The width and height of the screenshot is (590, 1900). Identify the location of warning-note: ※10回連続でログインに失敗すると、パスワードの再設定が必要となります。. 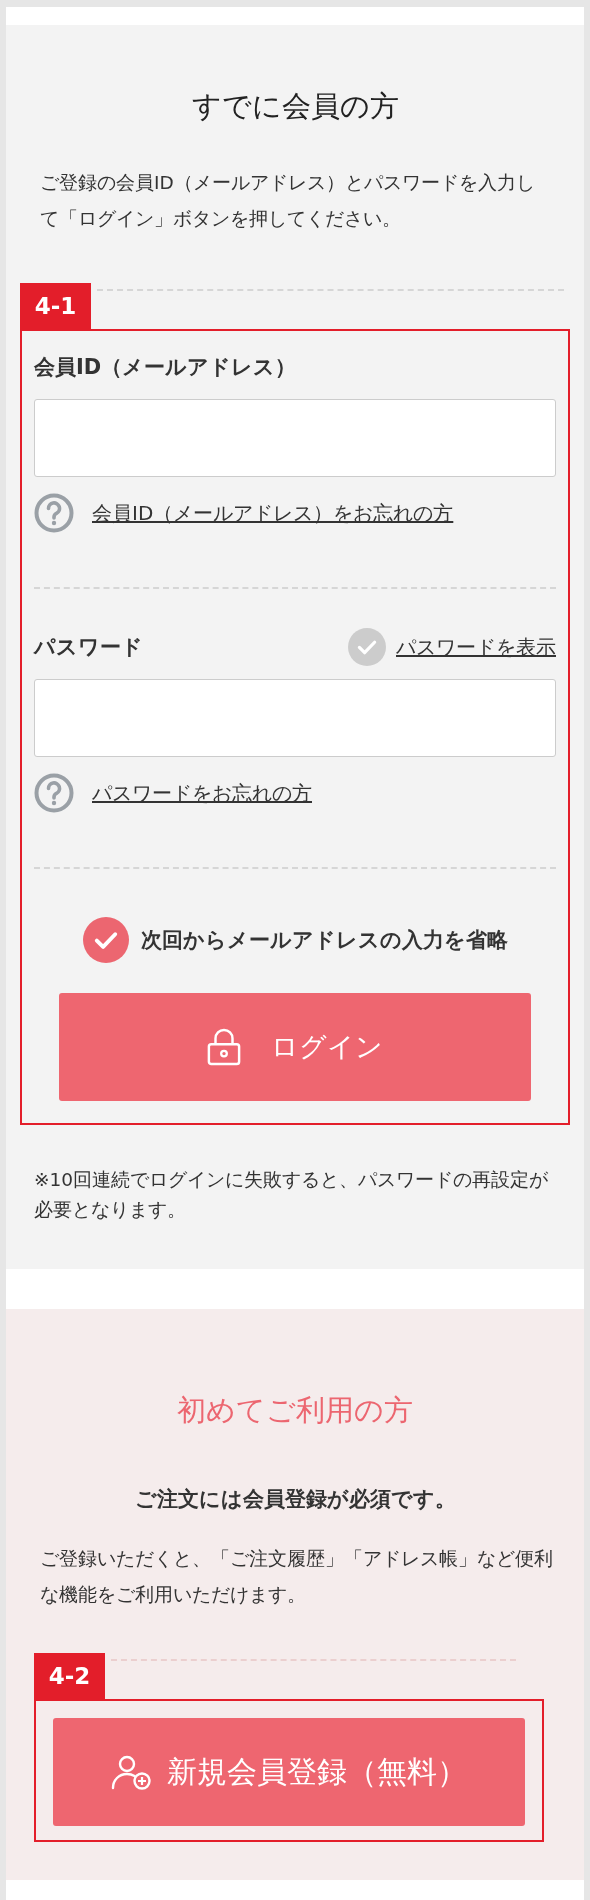
(292, 1195).